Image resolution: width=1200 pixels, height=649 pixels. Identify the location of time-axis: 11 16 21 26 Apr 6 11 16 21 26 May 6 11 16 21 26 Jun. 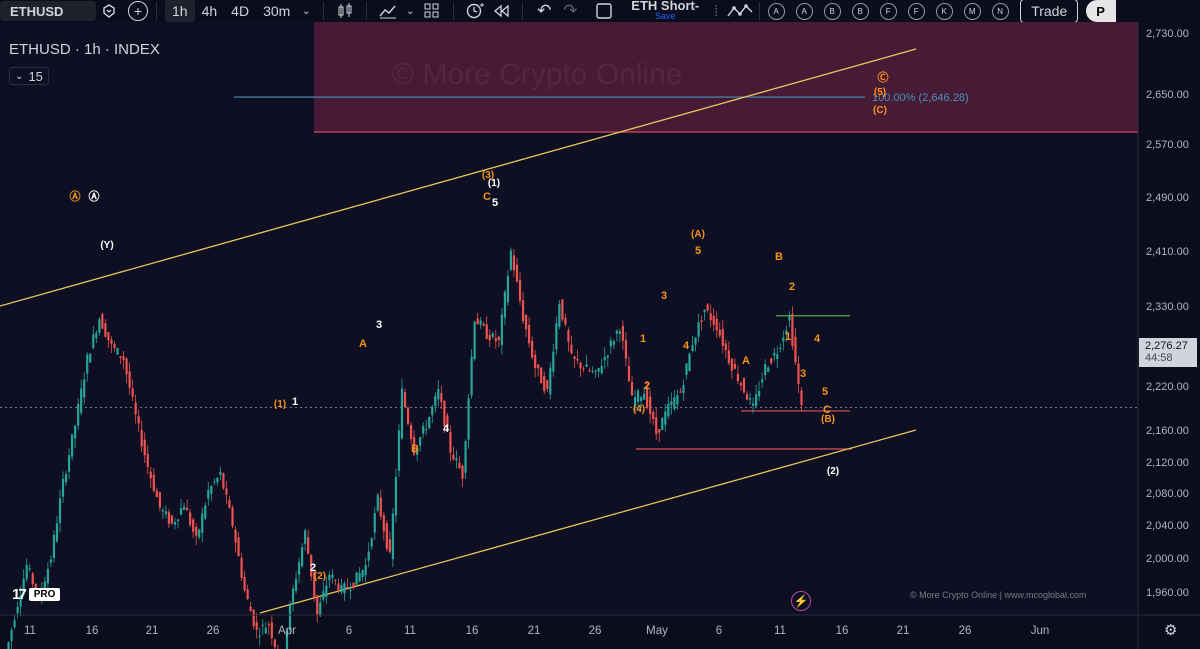
(536, 631).